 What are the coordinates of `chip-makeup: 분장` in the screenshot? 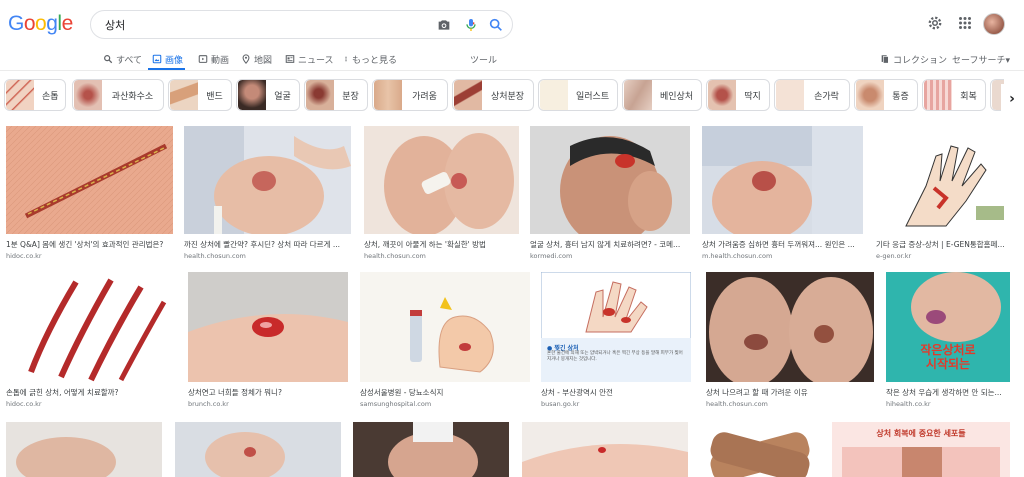 It's located at (336, 95).